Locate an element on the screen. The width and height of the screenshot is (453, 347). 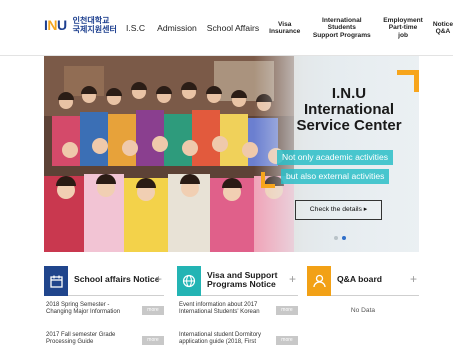
board-title: School affairs Notice is located at coordinates (117, 279).